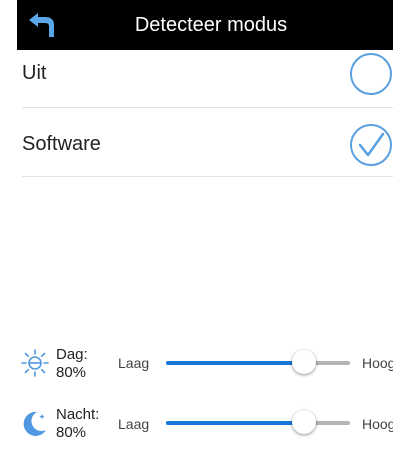  I want to click on night-slider-fill, so click(235, 423).